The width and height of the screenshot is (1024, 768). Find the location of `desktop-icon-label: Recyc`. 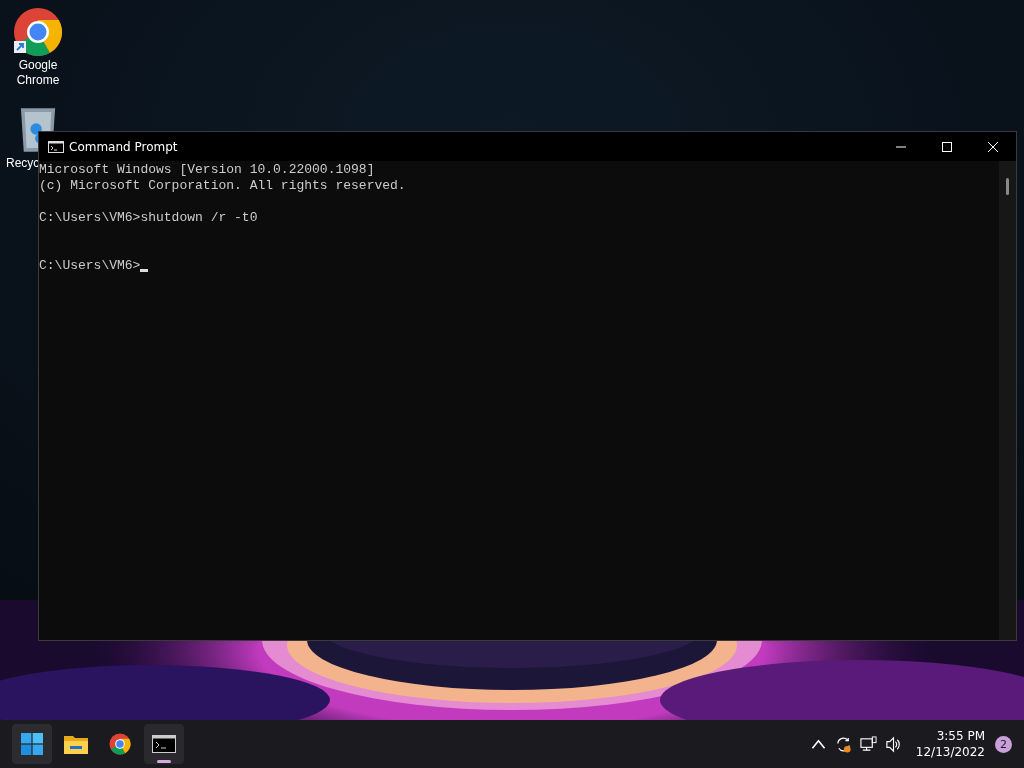

desktop-icon-label: Recyc is located at coordinates (23, 163).